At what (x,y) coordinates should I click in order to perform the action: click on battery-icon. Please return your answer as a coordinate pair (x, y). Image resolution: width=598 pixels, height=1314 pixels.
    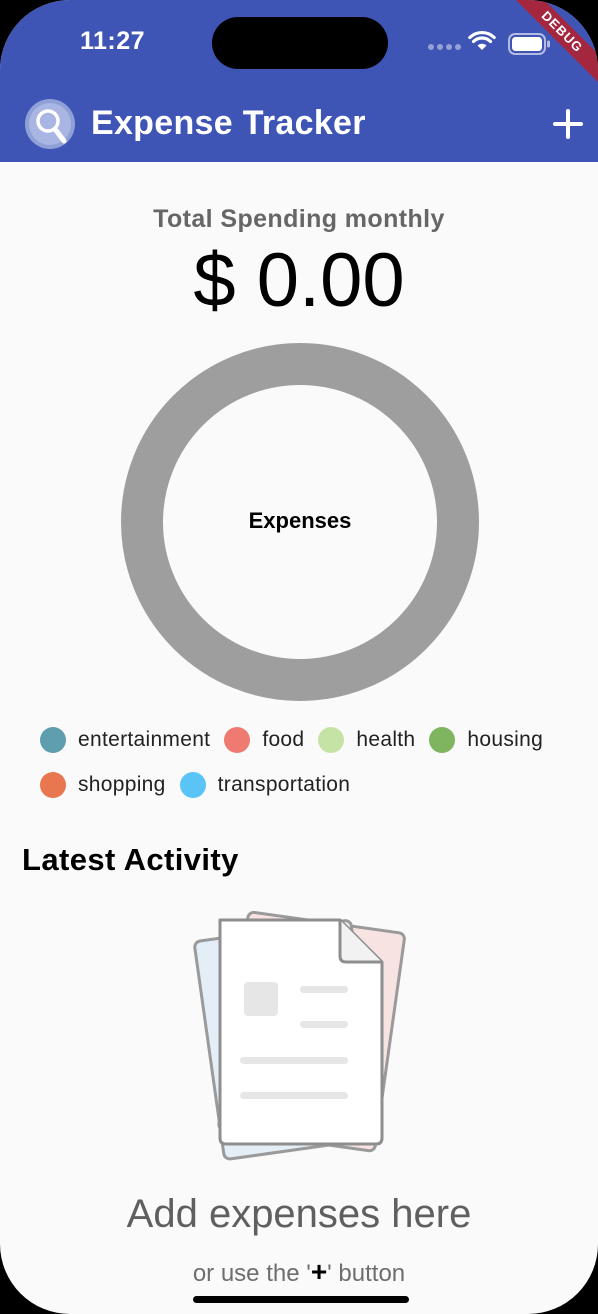
    Looking at the image, I should click on (529, 44).